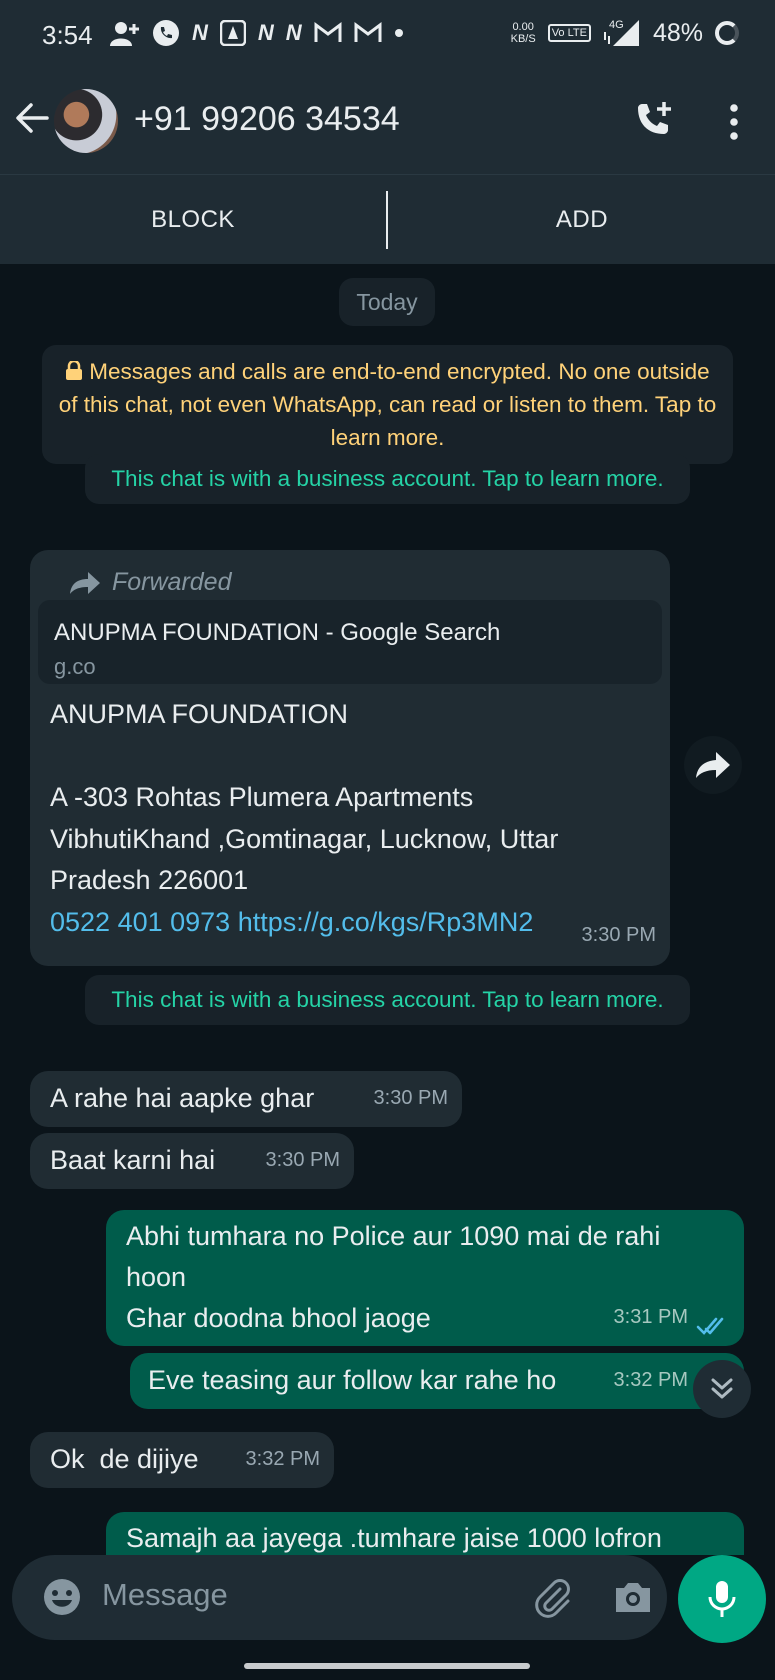 This screenshot has height=1680, width=775. What do you see at coordinates (133, 1160) in the screenshot?
I see `message-text: Baat karni hai` at bounding box center [133, 1160].